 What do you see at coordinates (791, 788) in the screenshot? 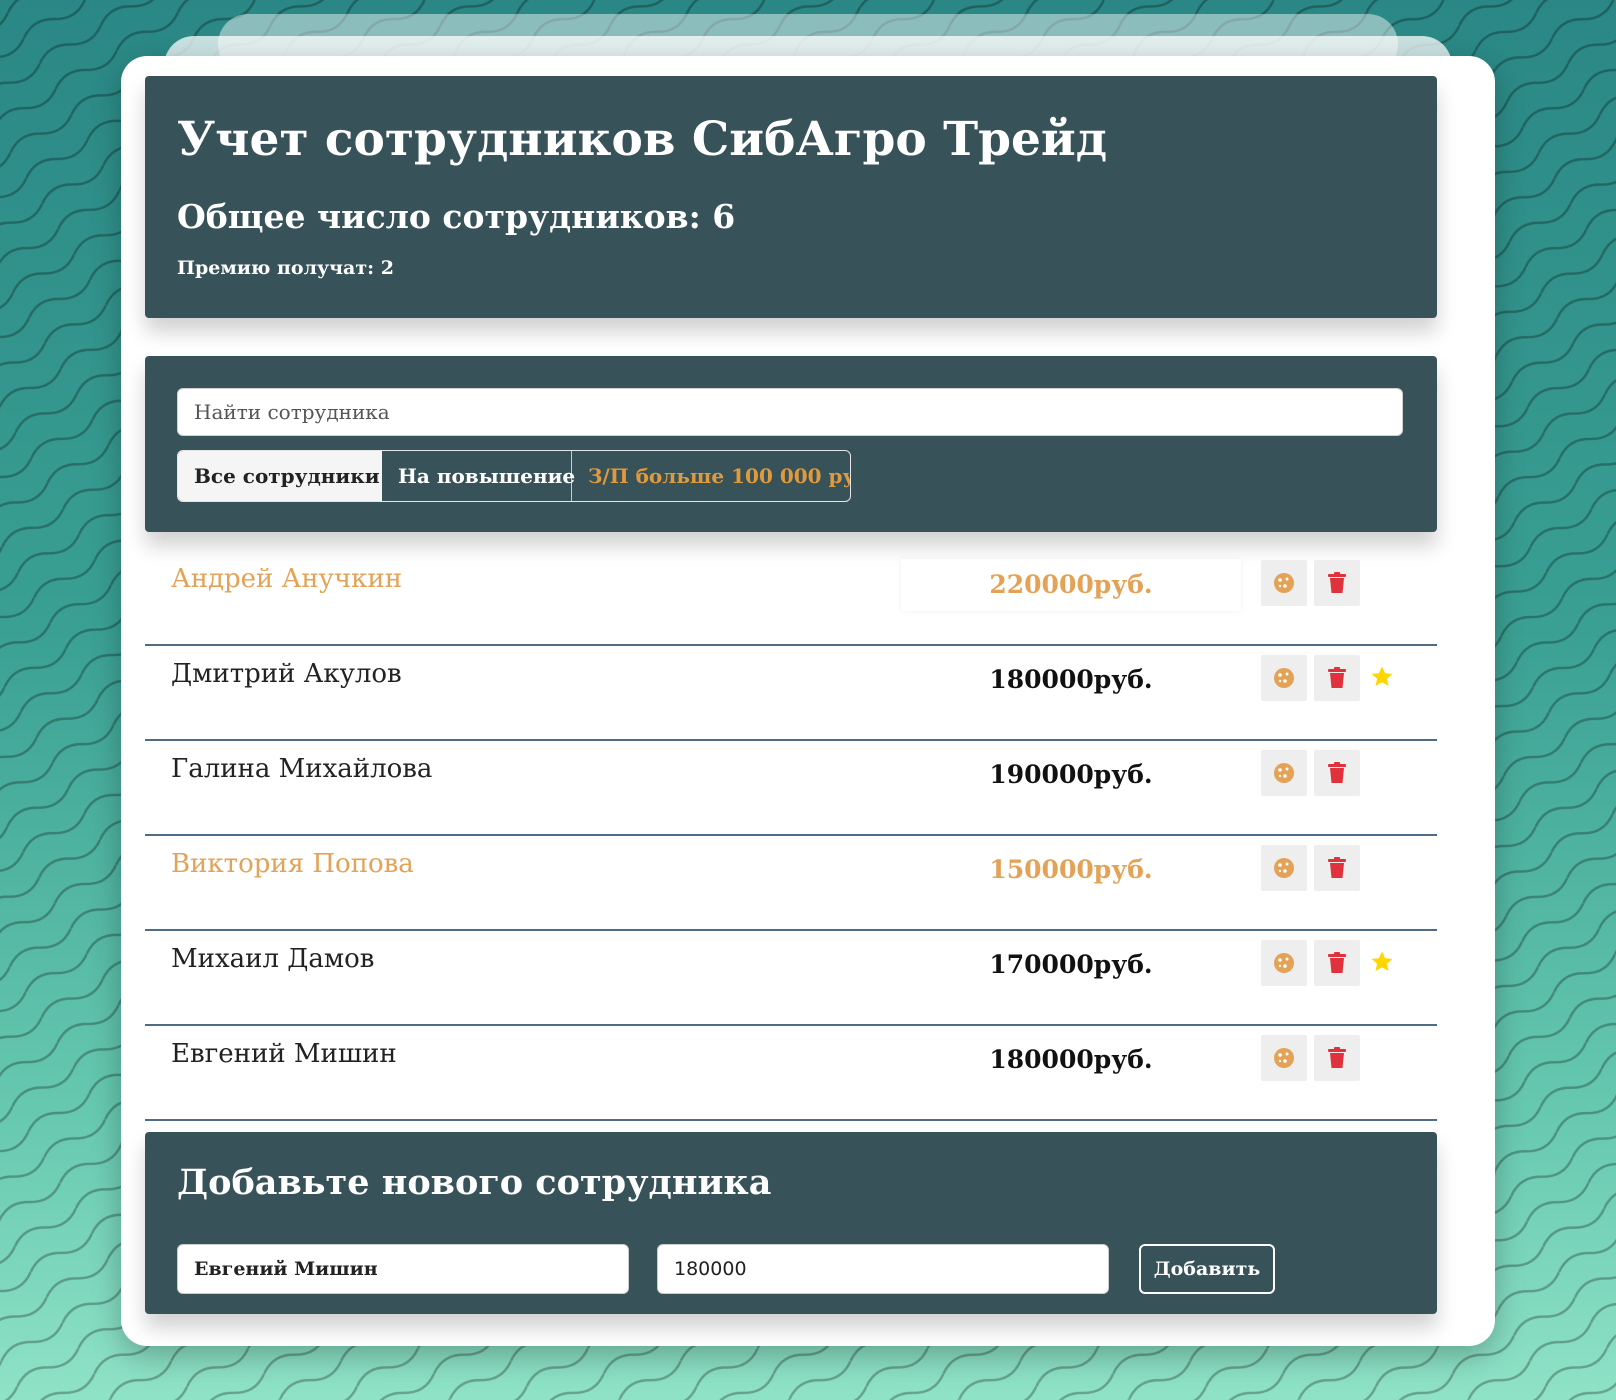
I see `employee-row: Галина Михайлова 190000руб.` at bounding box center [791, 788].